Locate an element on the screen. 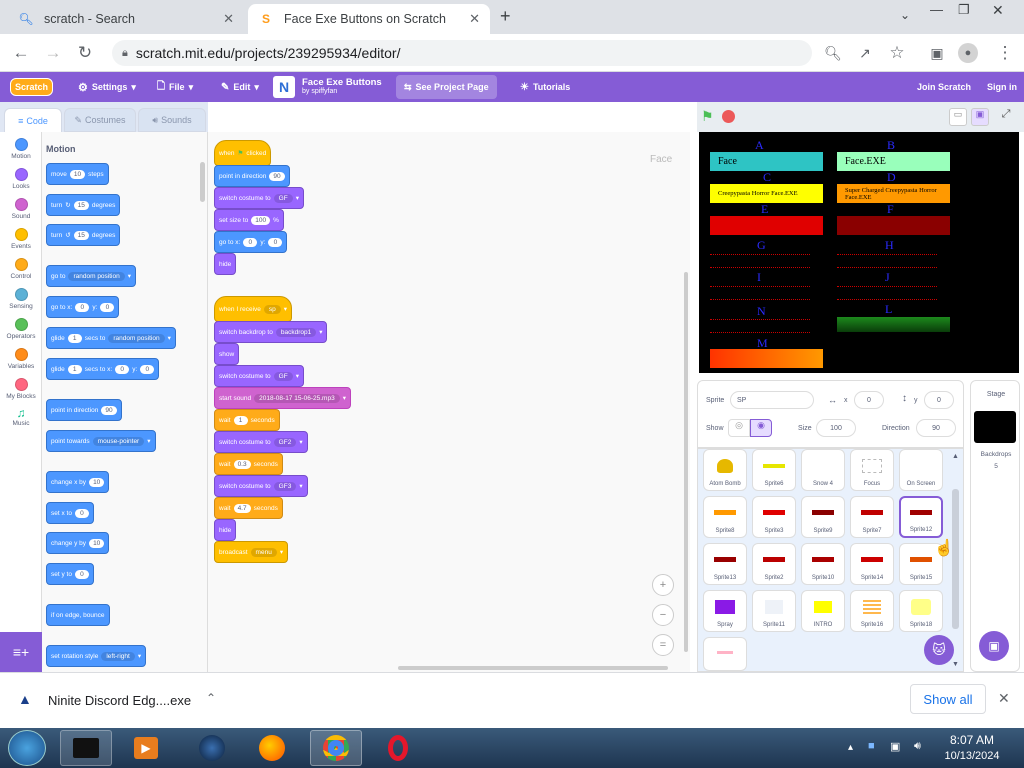 The height and width of the screenshot is (768, 1024). block-set-x: set x to 0 is located at coordinates (70, 513).